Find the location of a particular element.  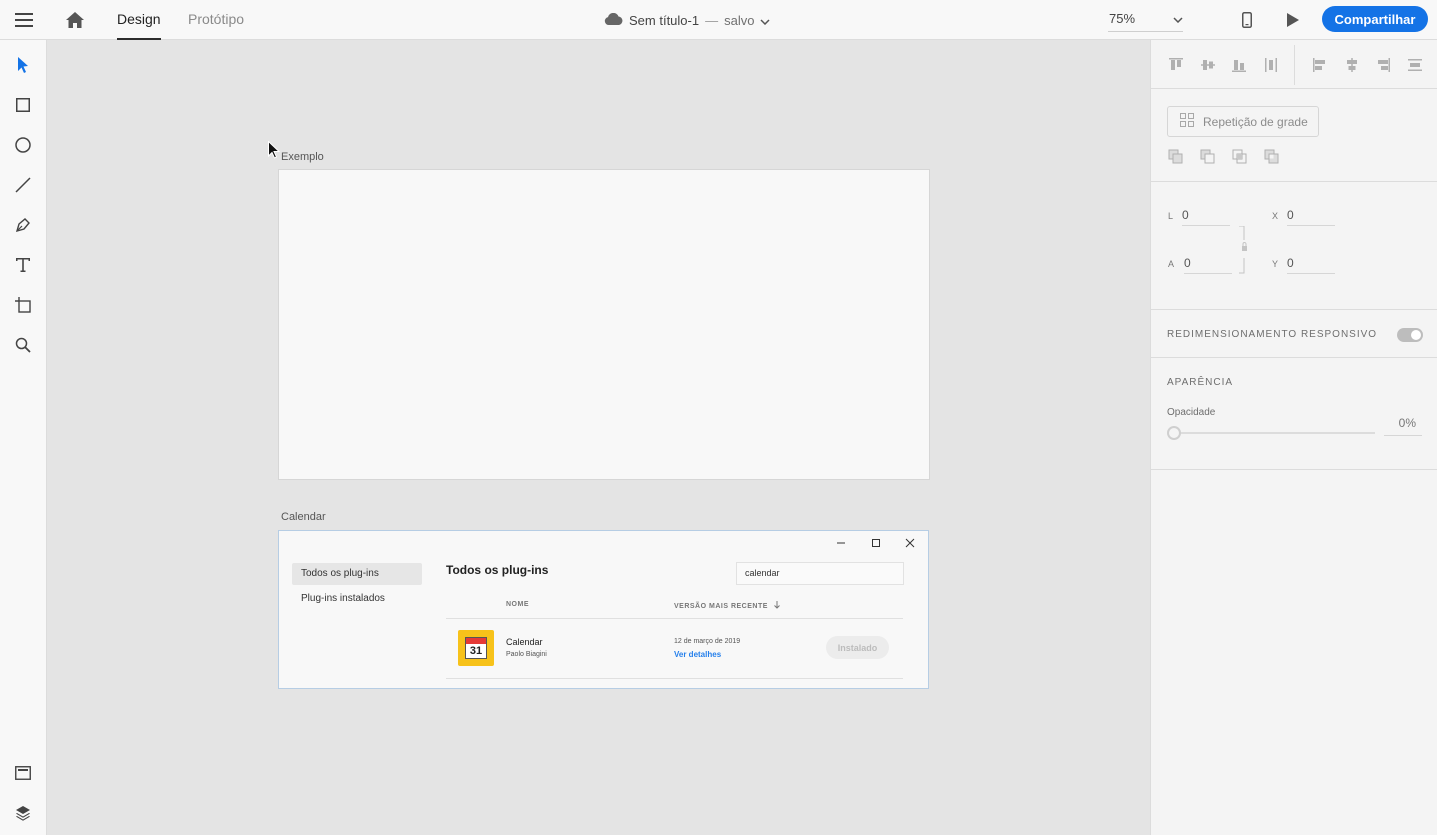

text-icon is located at coordinates (23, 265).